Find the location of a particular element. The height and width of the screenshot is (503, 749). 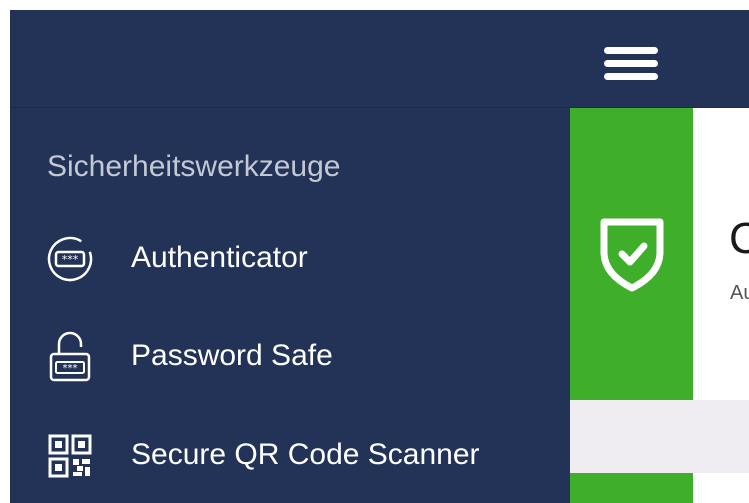

status-card: C Au is located at coordinates (721, 254).